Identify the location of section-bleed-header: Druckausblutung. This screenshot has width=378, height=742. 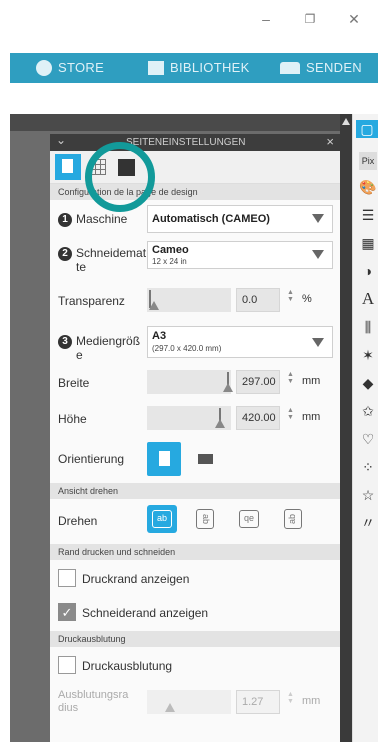
(195, 639).